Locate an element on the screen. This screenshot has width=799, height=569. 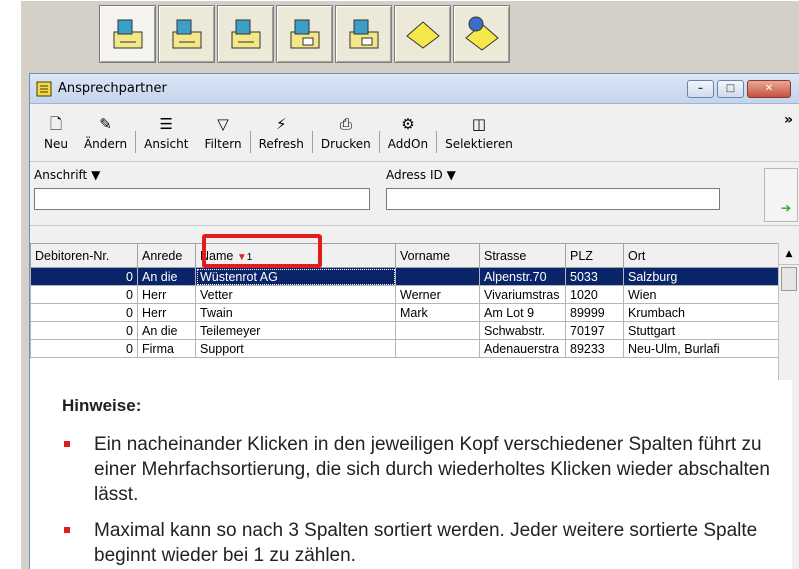
filter-icon: ▽ is located at coordinates (223, 123).